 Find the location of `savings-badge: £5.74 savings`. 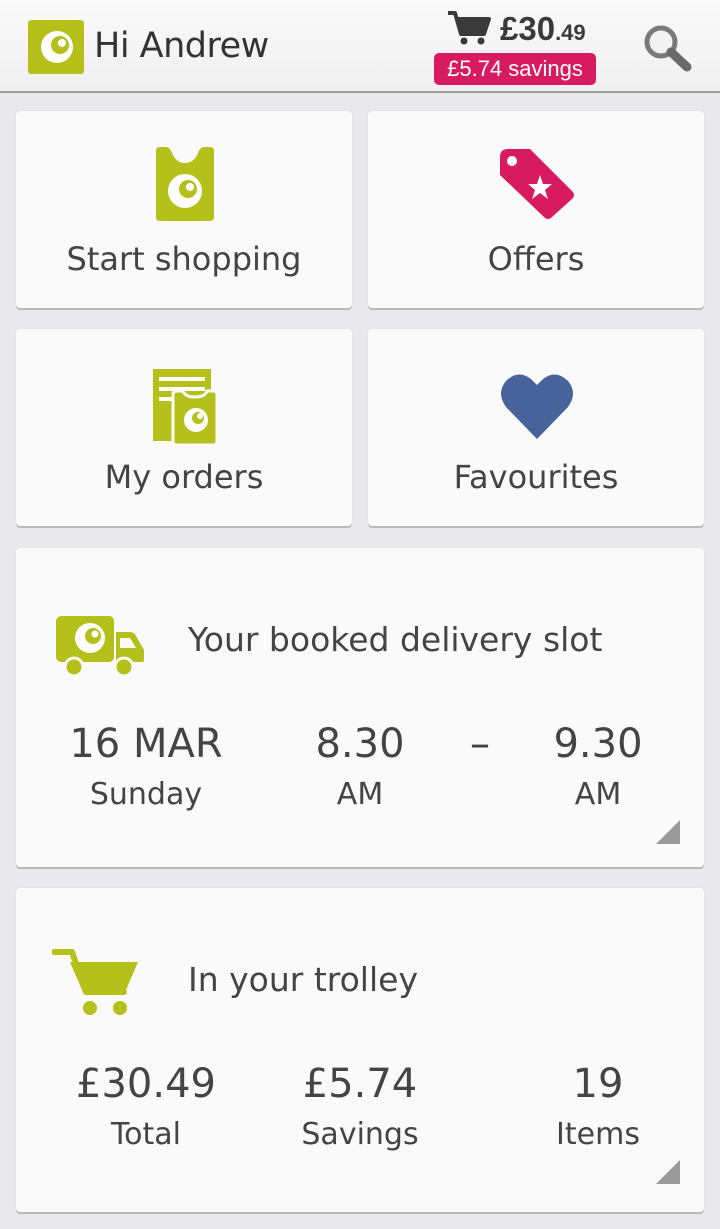

savings-badge: £5.74 savings is located at coordinates (515, 69).